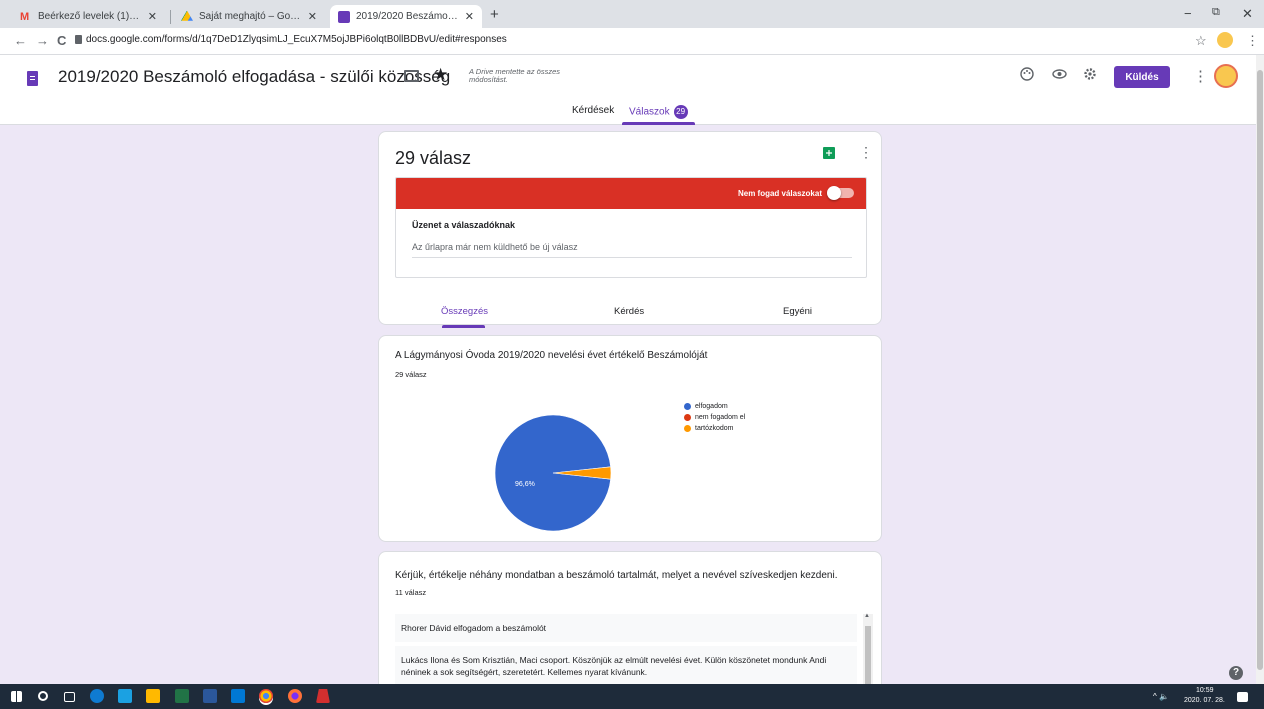  I want to click on answers-scrollbar-thumb, so click(868, 656).